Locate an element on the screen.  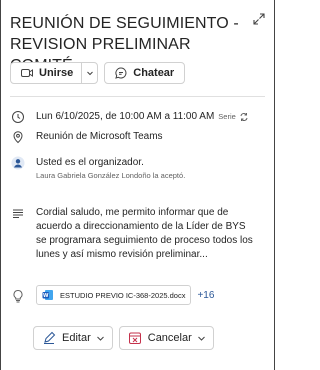
cancel-button: Cancelar is located at coordinates (166, 338).